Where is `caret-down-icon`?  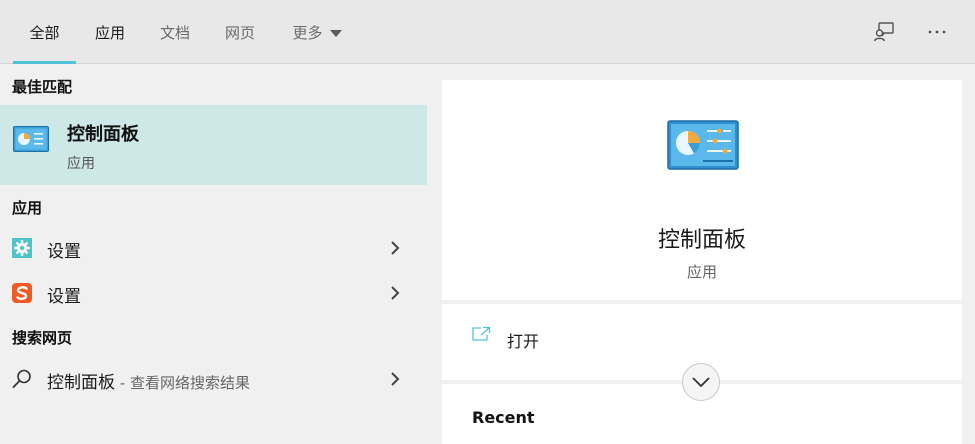
caret-down-icon is located at coordinates (335, 33).